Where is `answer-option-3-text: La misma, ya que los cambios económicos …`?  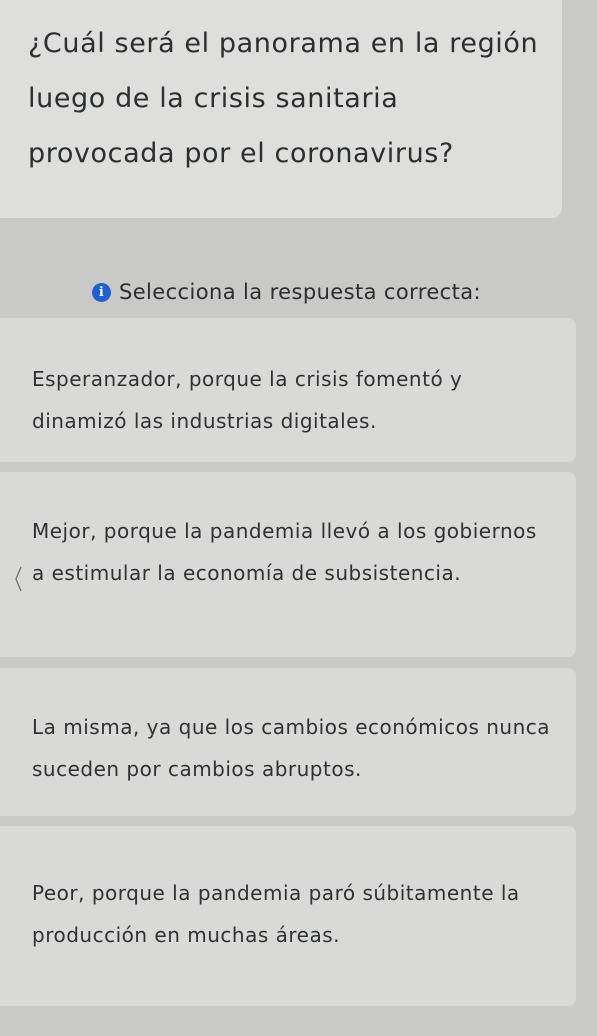 answer-option-3-text: La misma, ya que los cambios económicos … is located at coordinates (291, 748).